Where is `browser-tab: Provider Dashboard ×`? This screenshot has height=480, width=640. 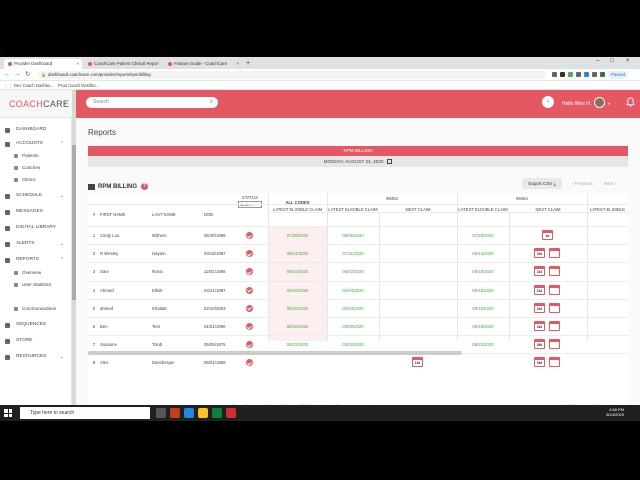
browser-tab: Provider Dashboard × is located at coordinates (43, 64).